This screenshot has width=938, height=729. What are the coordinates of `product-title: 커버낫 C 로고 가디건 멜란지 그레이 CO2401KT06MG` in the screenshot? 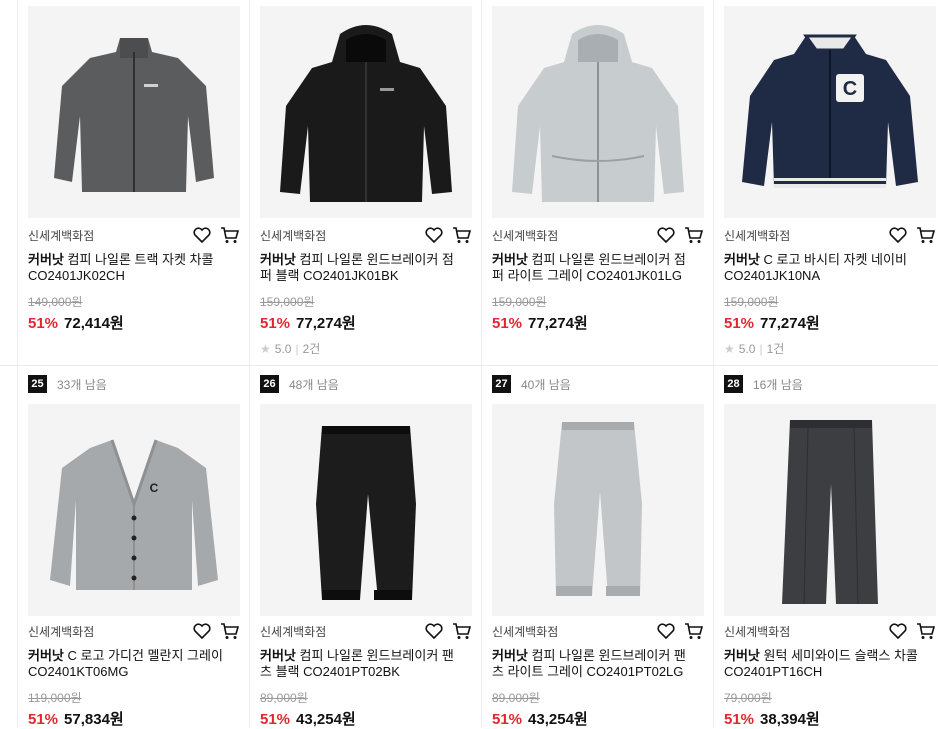 It's located at (128, 664).